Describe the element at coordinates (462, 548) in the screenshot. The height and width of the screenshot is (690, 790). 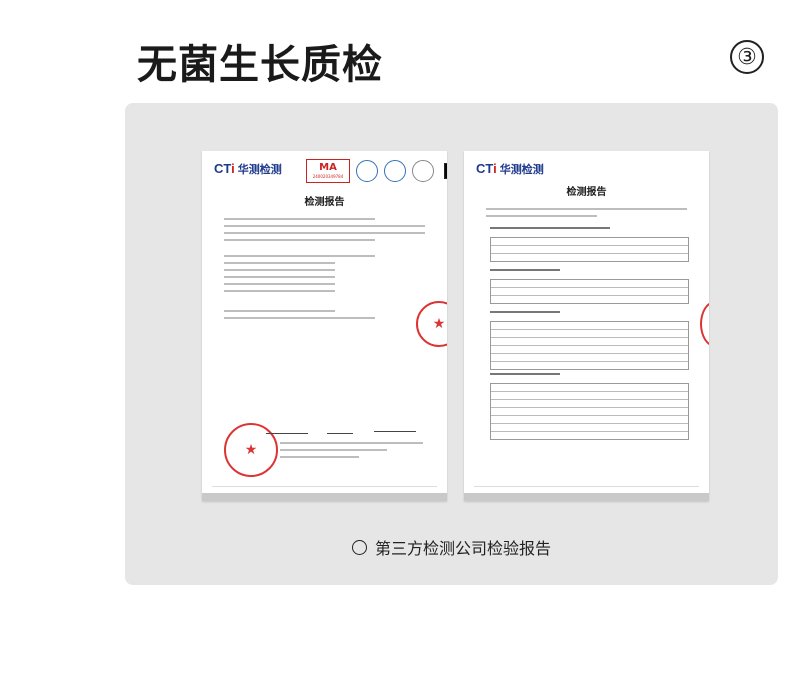
I see `caption-text: 第三方检测公司检验报告` at that location.